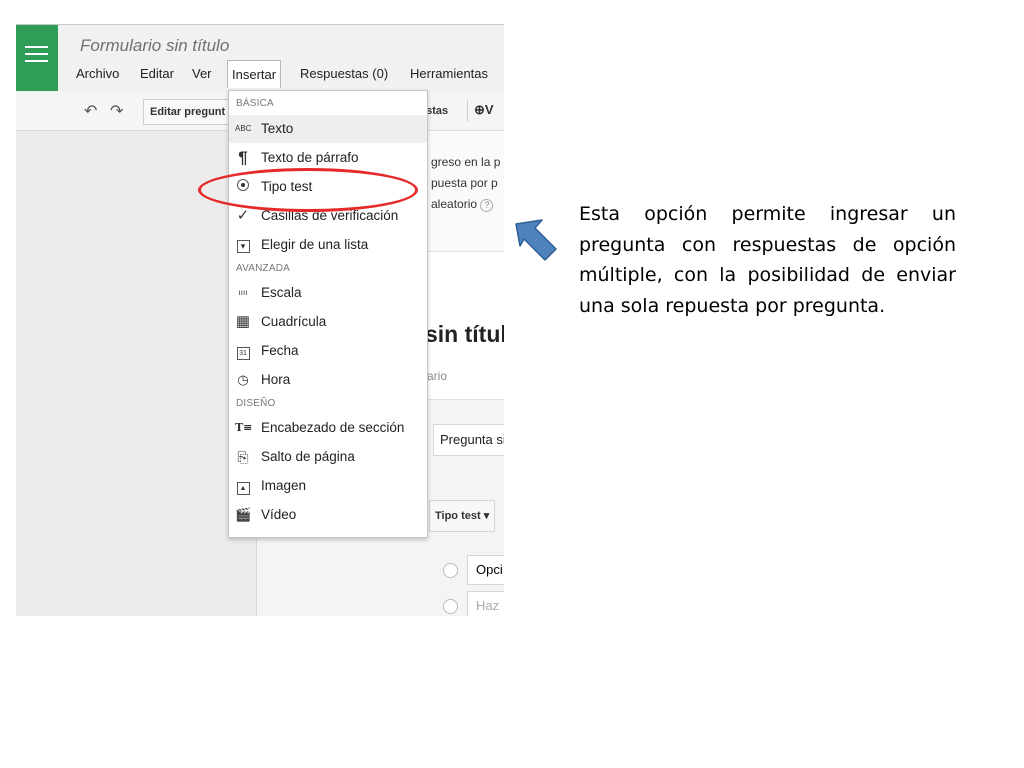  Describe the element at coordinates (294, 321) in the screenshot. I see `menu-item-label: Cuadrícula` at that location.